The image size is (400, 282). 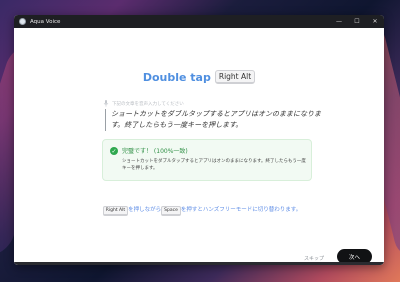 I want to click on close-button: ✕, so click(x=375, y=21).